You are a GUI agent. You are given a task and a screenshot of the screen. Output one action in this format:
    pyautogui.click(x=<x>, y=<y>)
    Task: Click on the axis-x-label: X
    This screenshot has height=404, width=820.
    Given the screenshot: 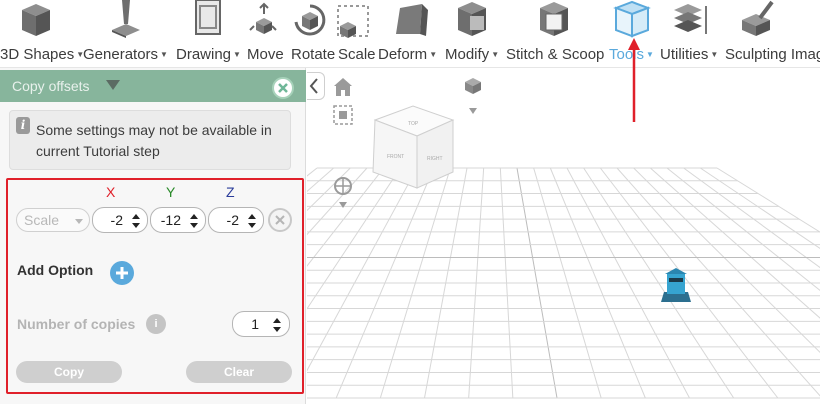 What is the action you would take?
    pyautogui.click(x=111, y=192)
    